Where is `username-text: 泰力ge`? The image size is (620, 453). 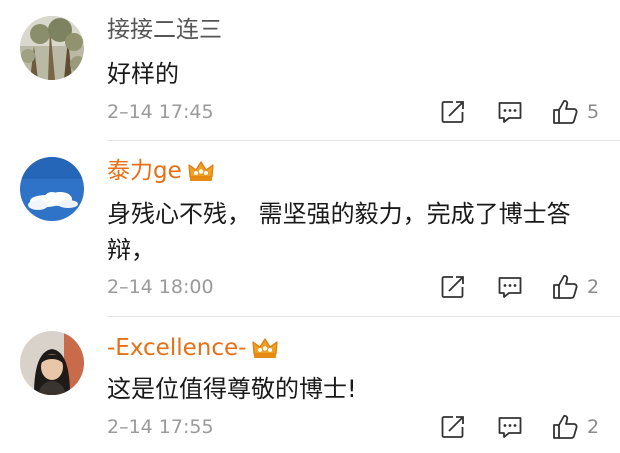 username-text: 泰力ge is located at coordinates (144, 171).